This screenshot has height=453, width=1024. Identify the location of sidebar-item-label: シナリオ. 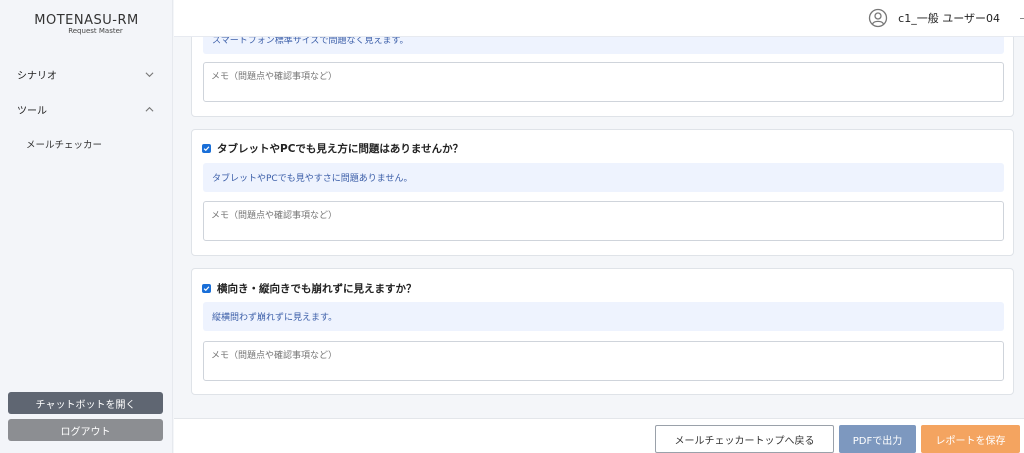
(37, 76).